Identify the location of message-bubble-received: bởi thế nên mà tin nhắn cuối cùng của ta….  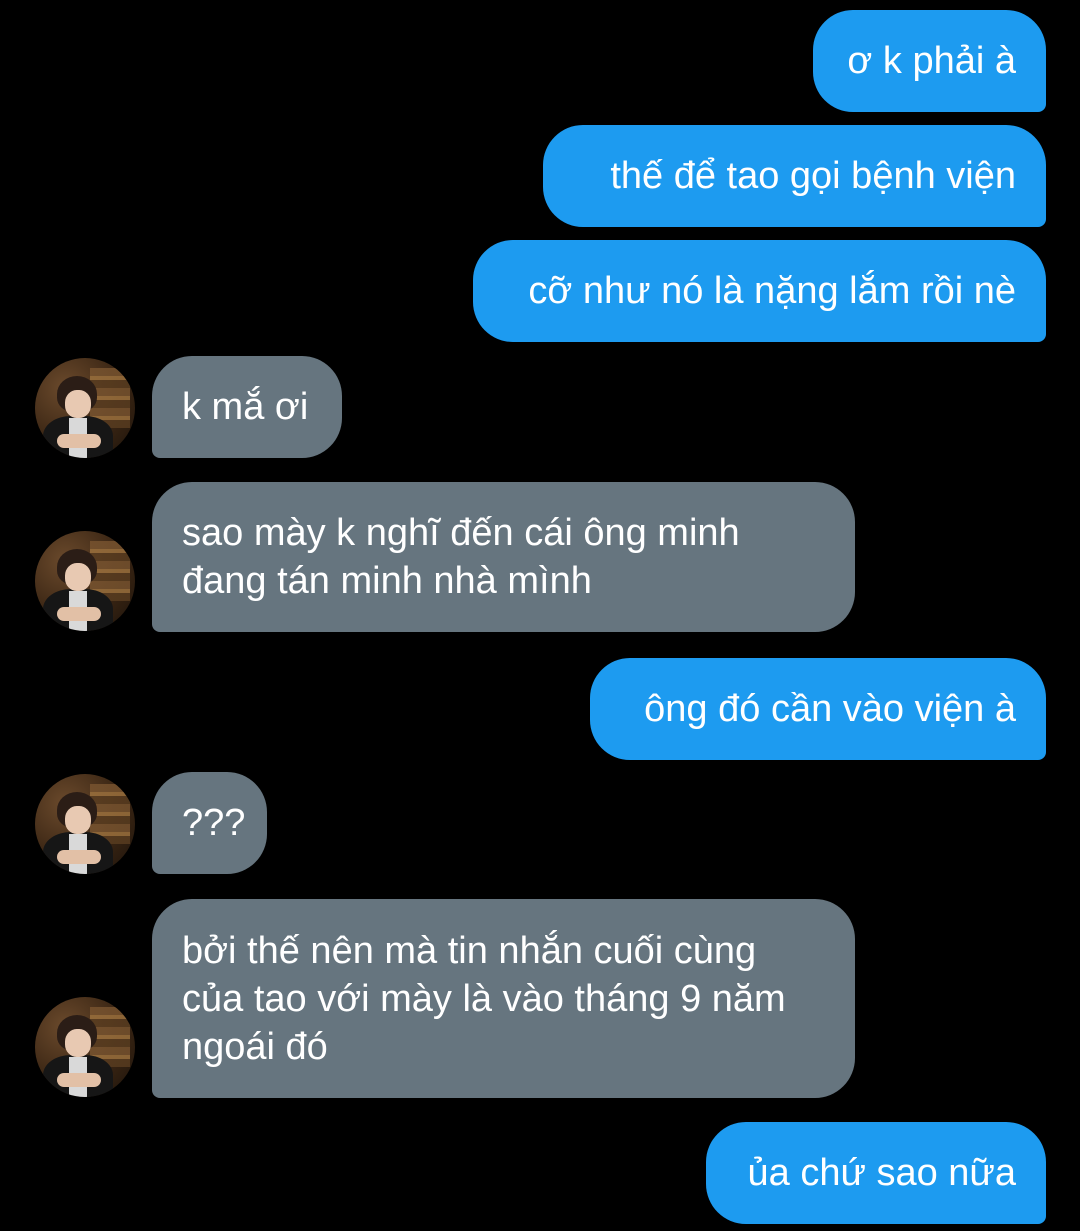
(503, 998).